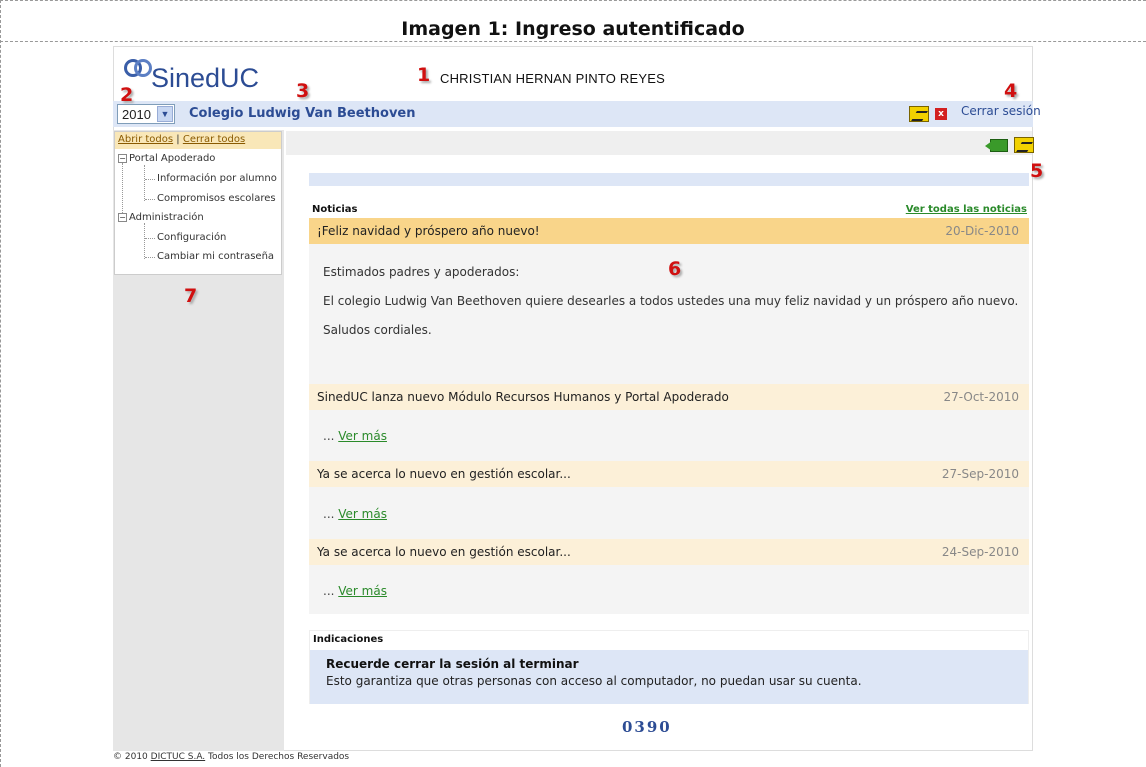 The width and height of the screenshot is (1146, 767). I want to click on tree-item-configuracion: Configuración, so click(191, 237).